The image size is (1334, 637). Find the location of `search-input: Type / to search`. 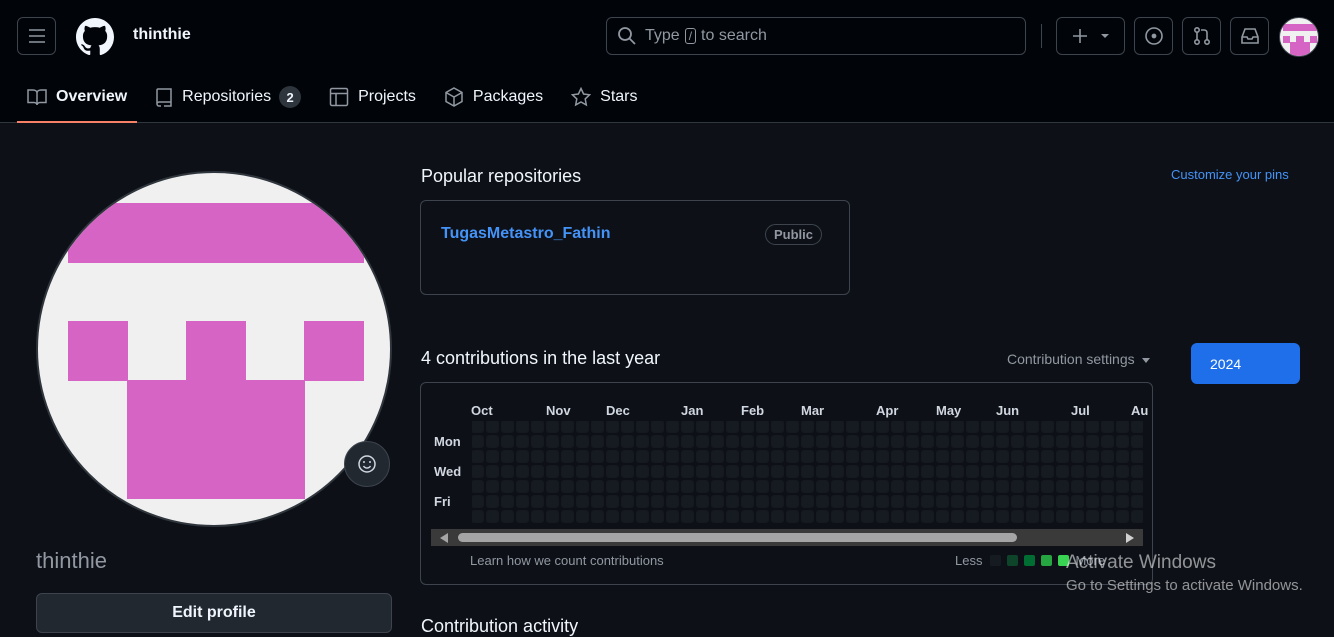

search-input: Type / to search is located at coordinates (816, 36).